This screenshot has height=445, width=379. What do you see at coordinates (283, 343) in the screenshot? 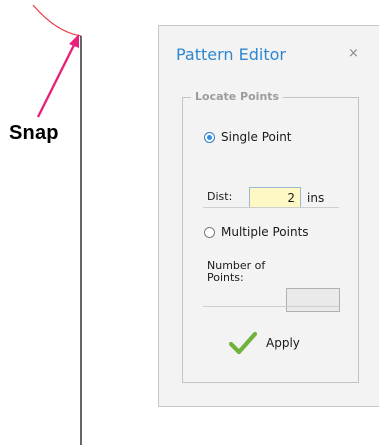
I see `apply-label: Apply` at bounding box center [283, 343].